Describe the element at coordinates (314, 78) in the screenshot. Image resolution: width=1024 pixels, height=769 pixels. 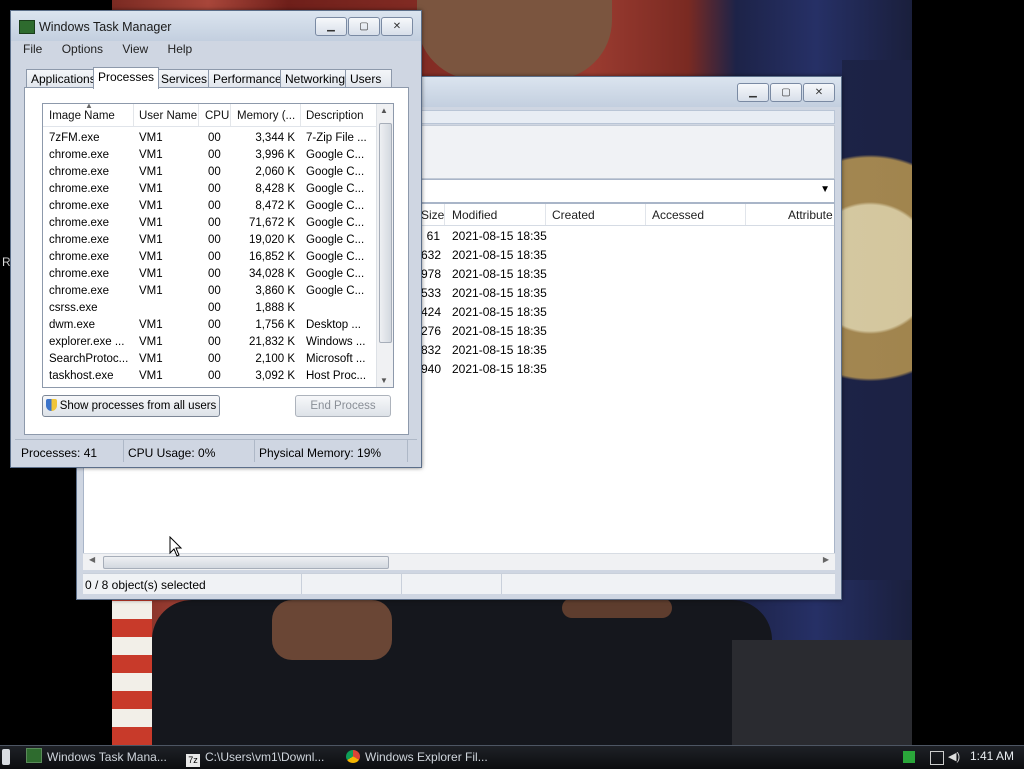
I see `tab-networking: Networking` at that location.